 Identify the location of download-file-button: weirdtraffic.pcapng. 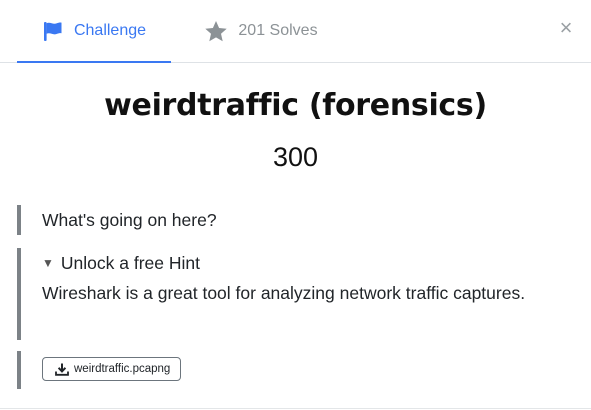
(112, 369).